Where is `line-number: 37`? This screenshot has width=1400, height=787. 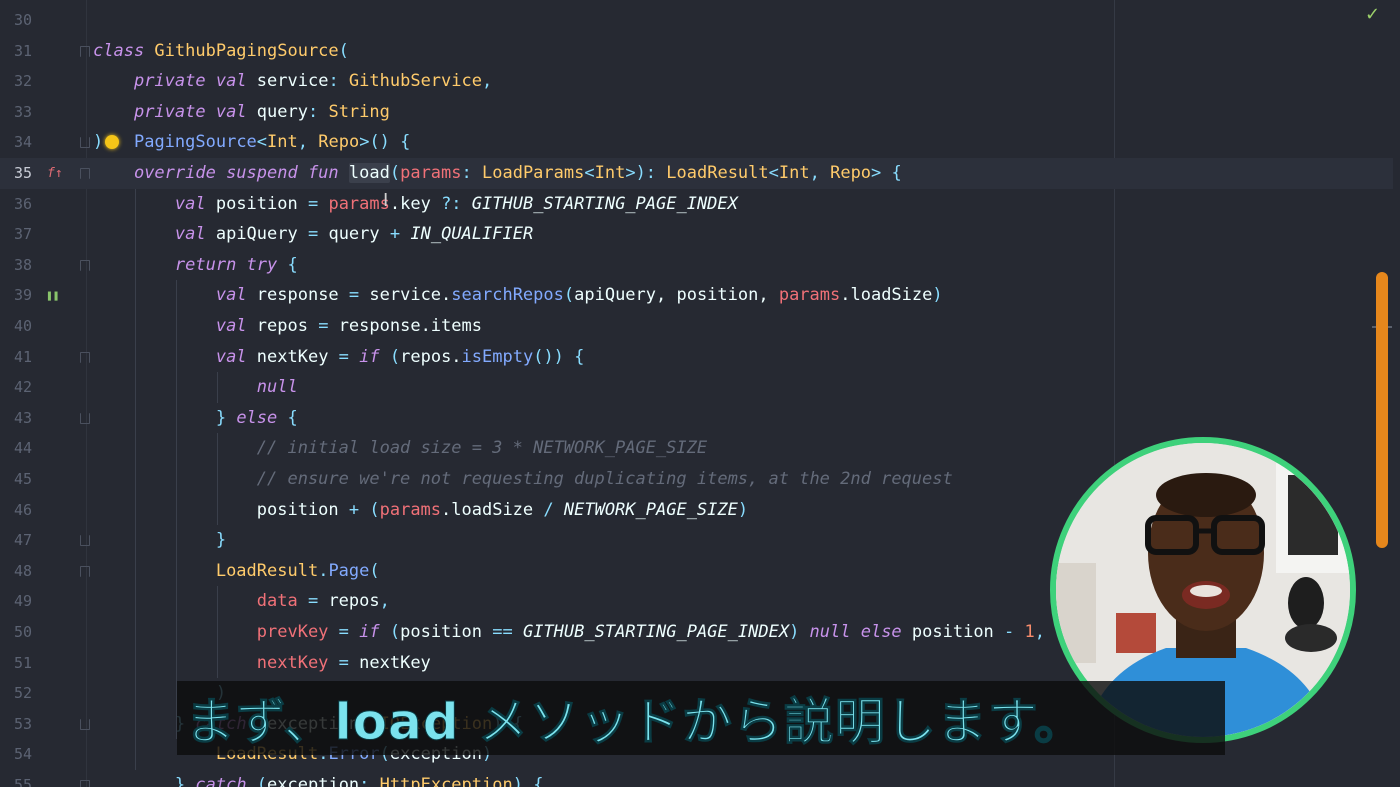
line-number: 37 is located at coordinates (16, 234).